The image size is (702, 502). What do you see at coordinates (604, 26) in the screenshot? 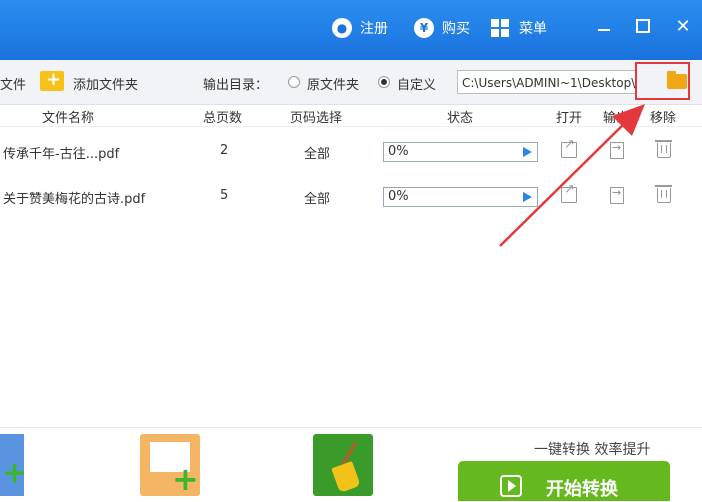
I see `minimize-button` at bounding box center [604, 26].